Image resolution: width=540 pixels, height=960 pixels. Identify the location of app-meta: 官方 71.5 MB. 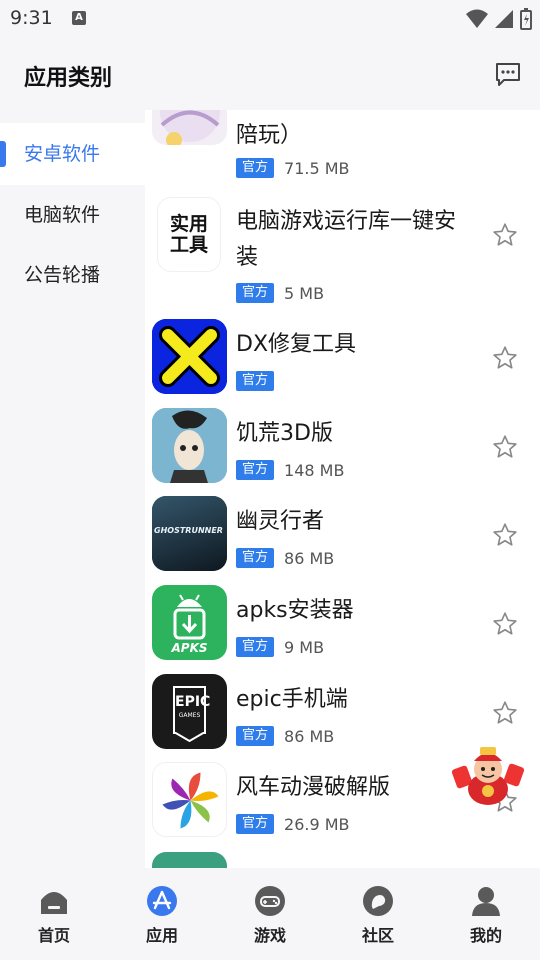
(293, 168).